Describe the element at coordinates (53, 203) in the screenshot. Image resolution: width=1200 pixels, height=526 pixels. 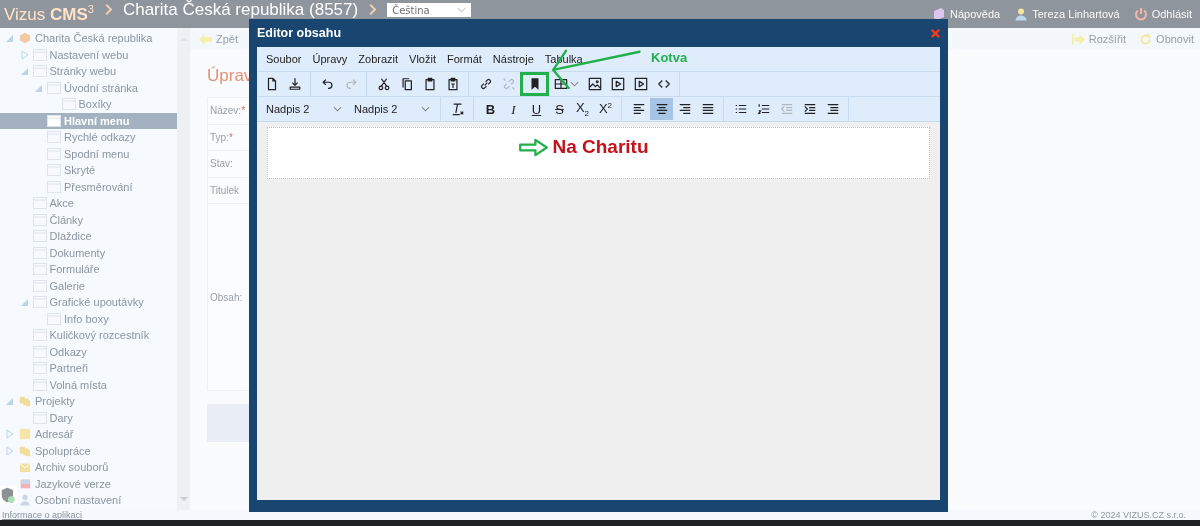
I see `tree-item: Akce` at that location.